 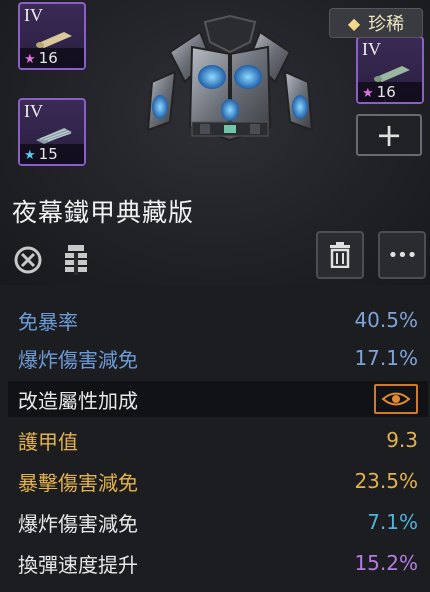 I want to click on armor-vest-image, so click(x=230, y=78).